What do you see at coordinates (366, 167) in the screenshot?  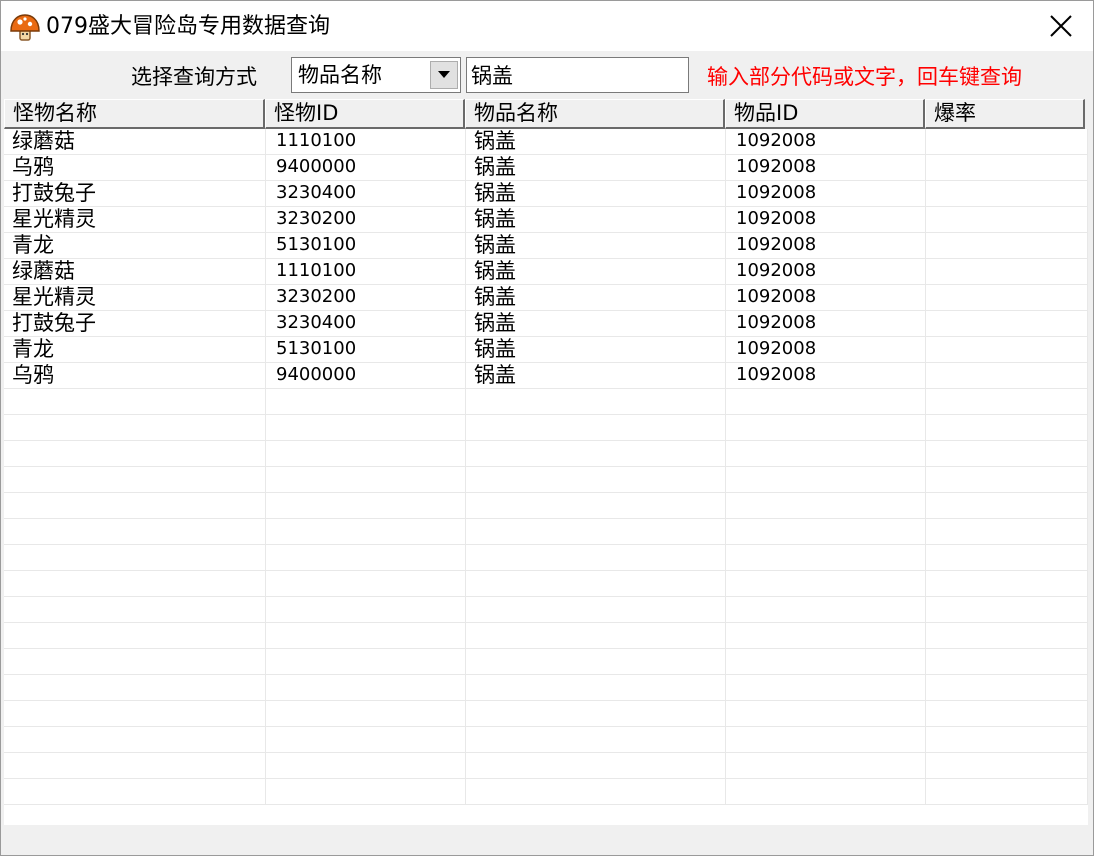 I see `monster-id-cell: 9400000` at bounding box center [366, 167].